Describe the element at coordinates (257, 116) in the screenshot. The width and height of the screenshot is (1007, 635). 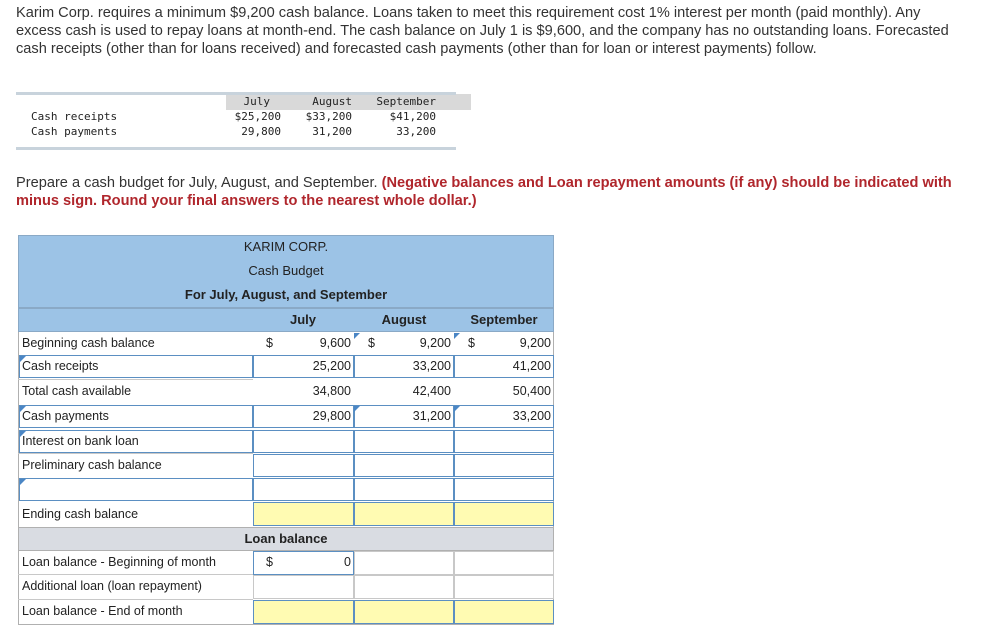
I see `given-cell: $25,200` at that location.